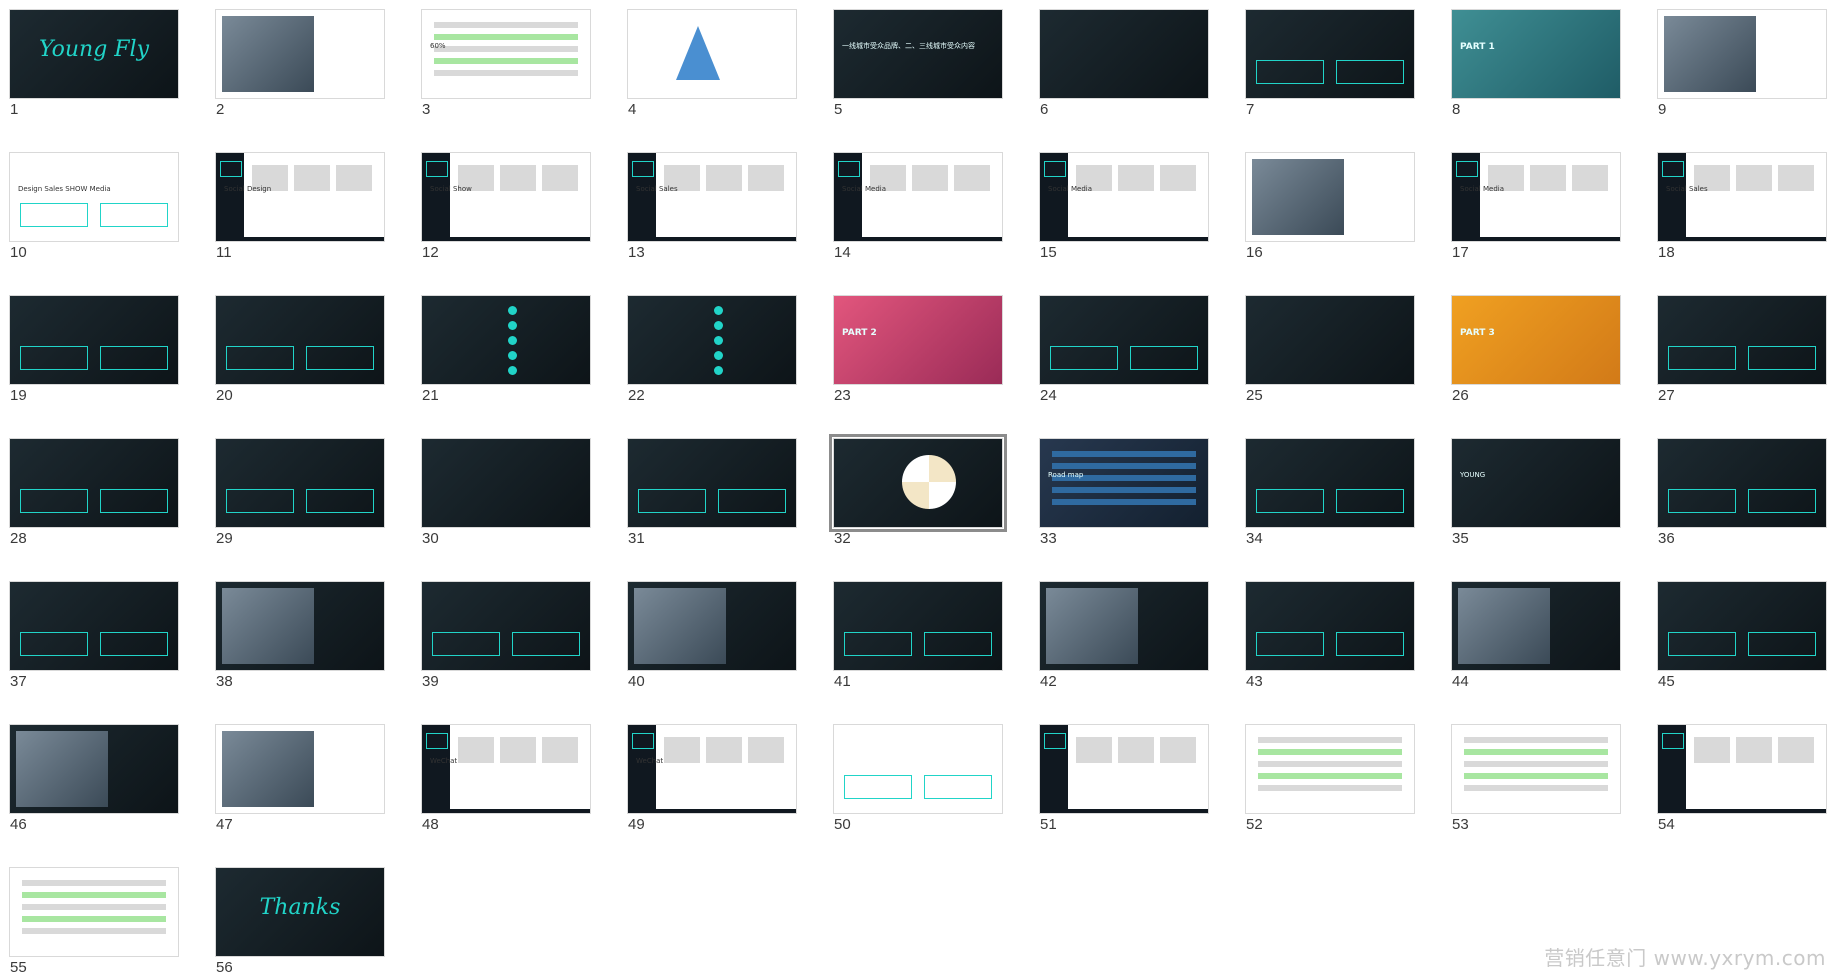 This screenshot has width=1836, height=979. Describe the element at coordinates (94, 54) in the screenshot. I see `slide-thumbnail-1: Young Fly` at that location.